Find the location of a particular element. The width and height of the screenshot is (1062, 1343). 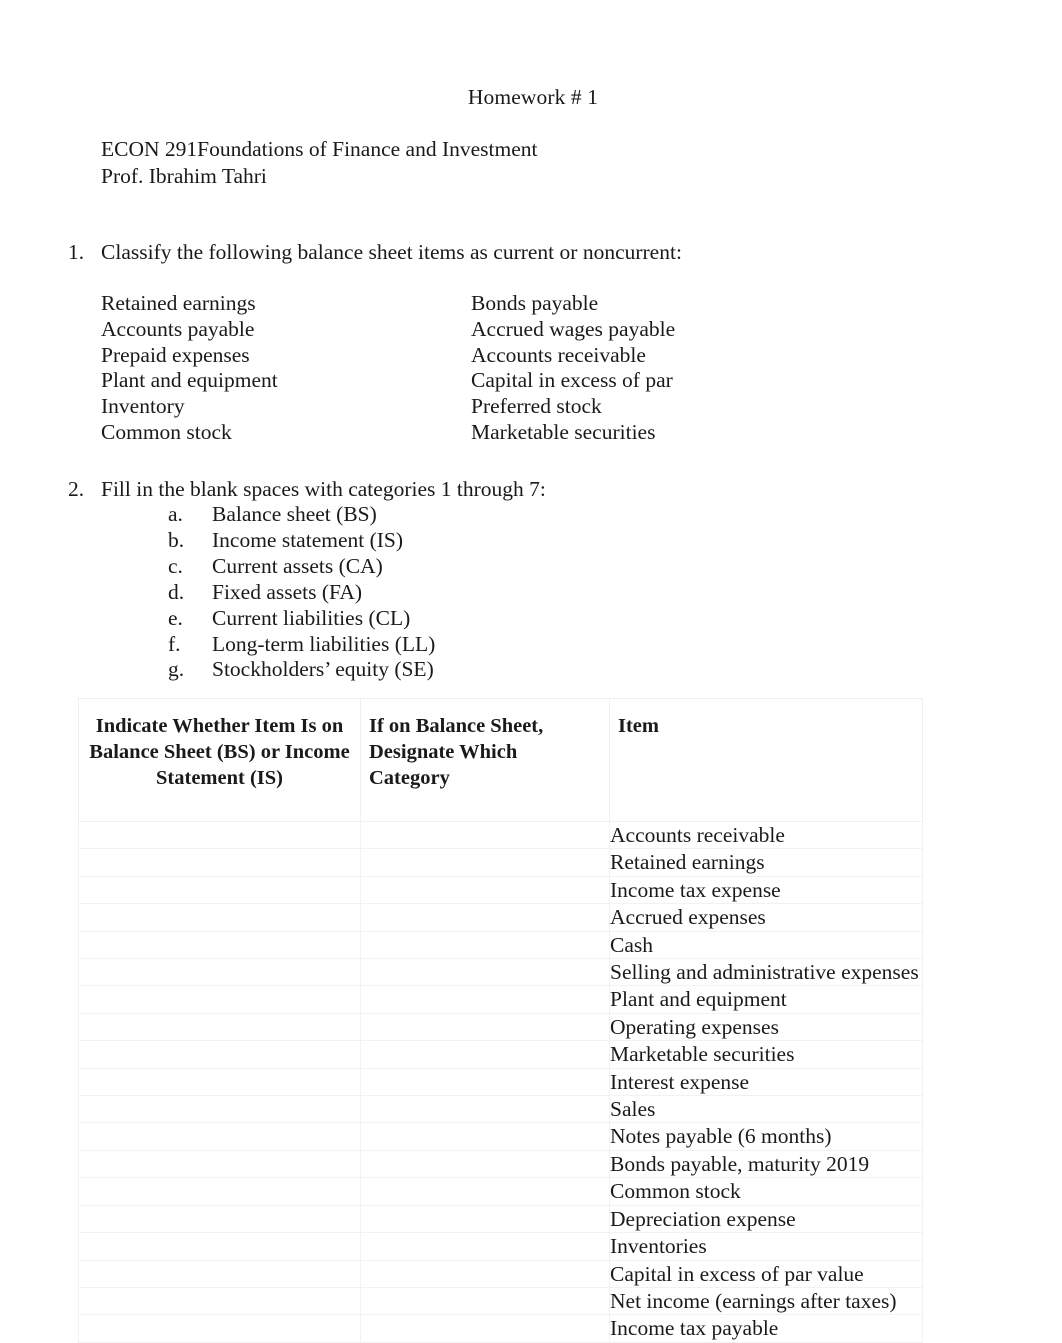

list-item-label: Current liabilities (CL) is located at coordinates (311, 617).